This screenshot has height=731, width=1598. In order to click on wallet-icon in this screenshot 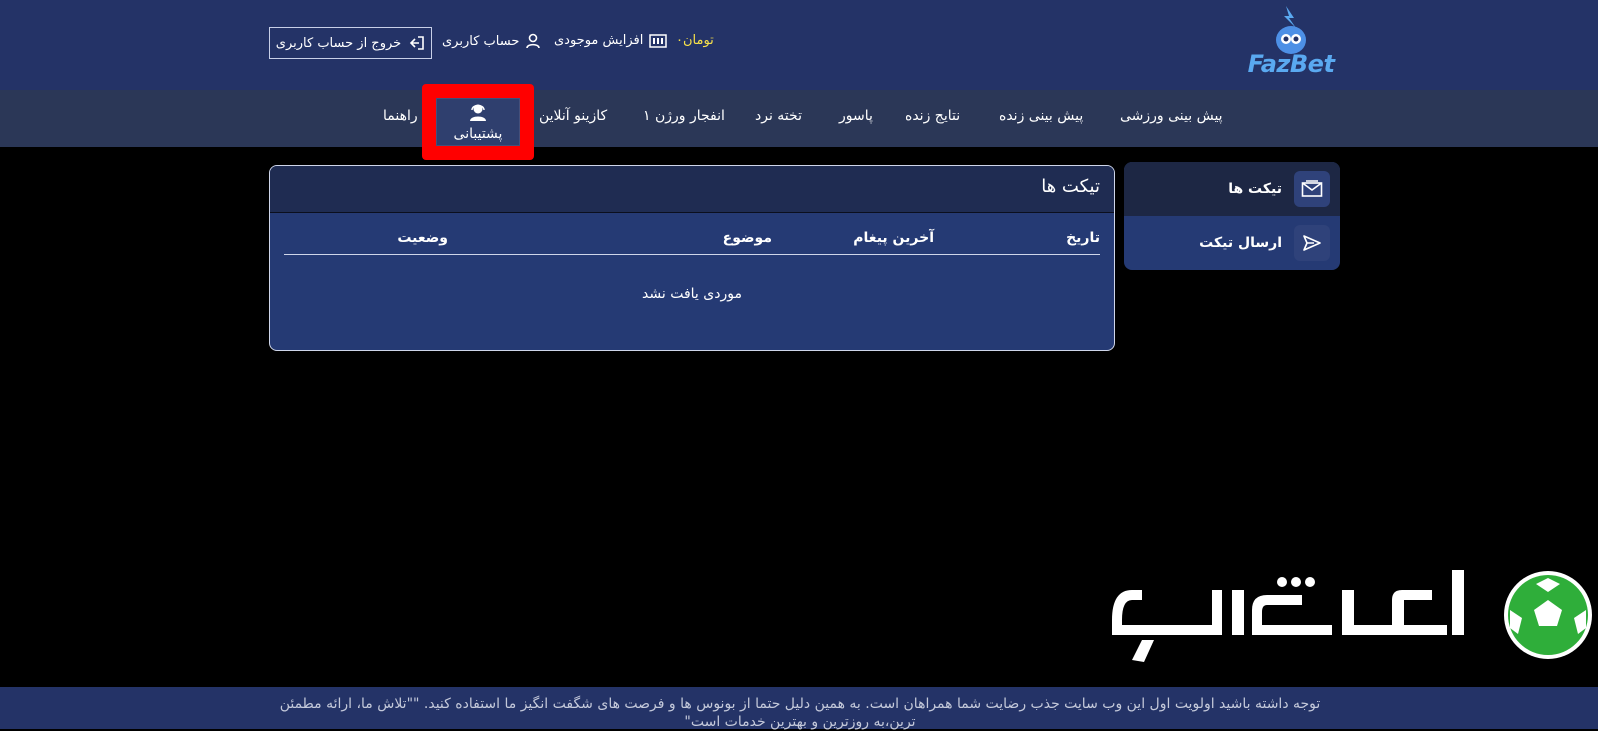, I will do `click(658, 40)`.